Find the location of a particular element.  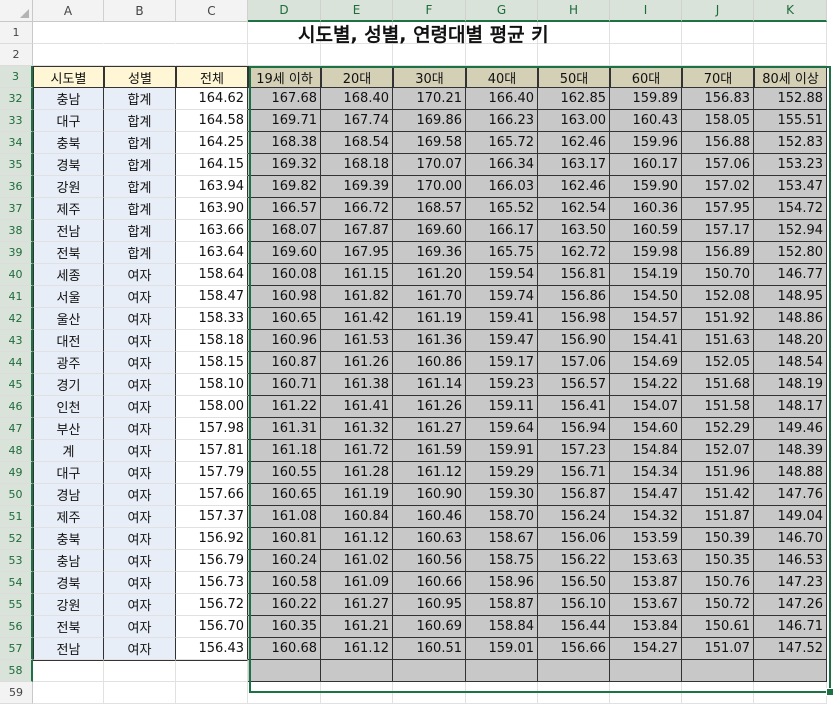

value-cell: 164.62 is located at coordinates (212, 99).